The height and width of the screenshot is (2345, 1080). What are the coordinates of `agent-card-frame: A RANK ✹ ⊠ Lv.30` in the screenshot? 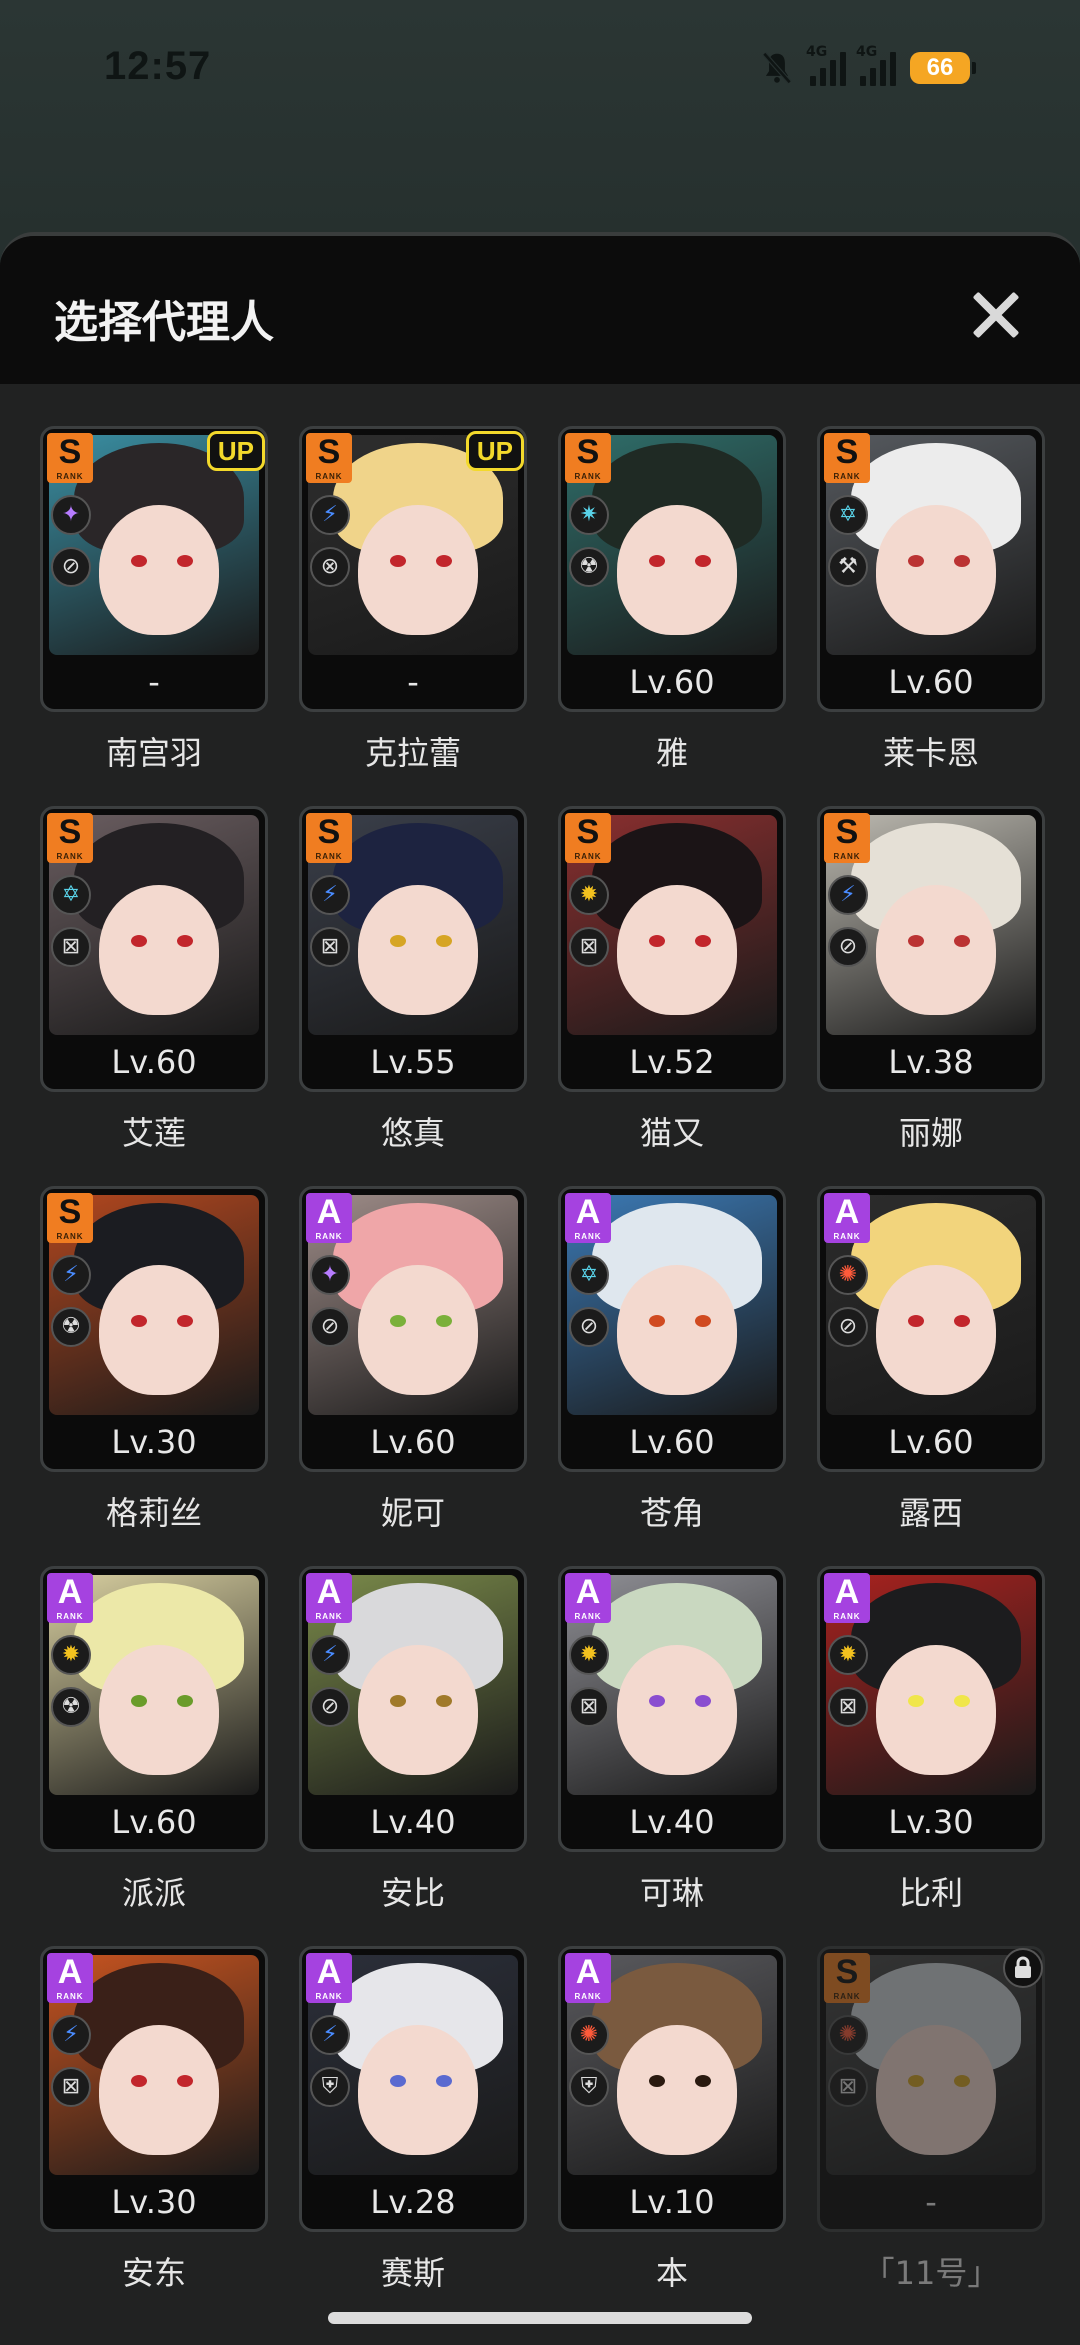 It's located at (931, 1709).